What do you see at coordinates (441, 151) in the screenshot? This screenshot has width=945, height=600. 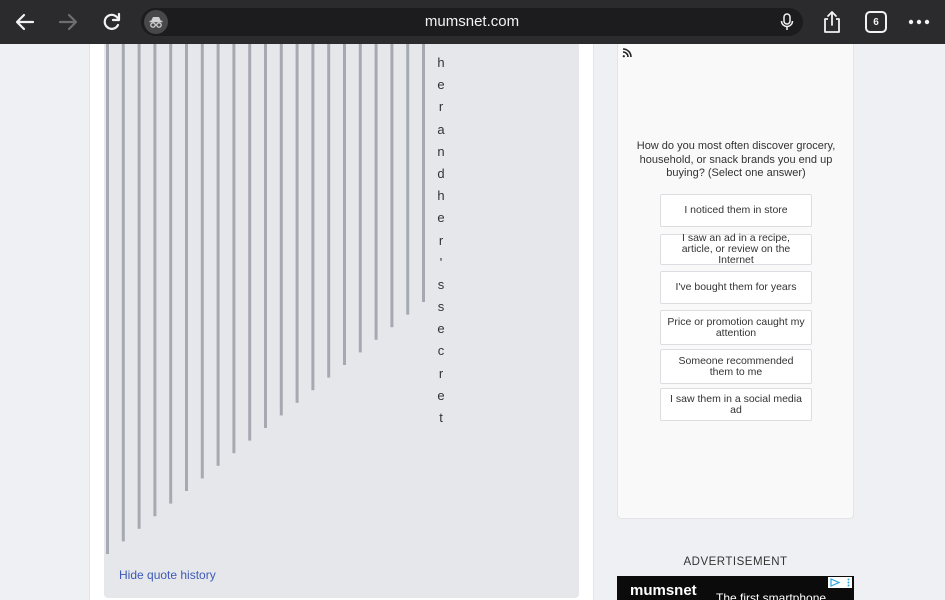 I see `quoted-letter: n` at bounding box center [441, 151].